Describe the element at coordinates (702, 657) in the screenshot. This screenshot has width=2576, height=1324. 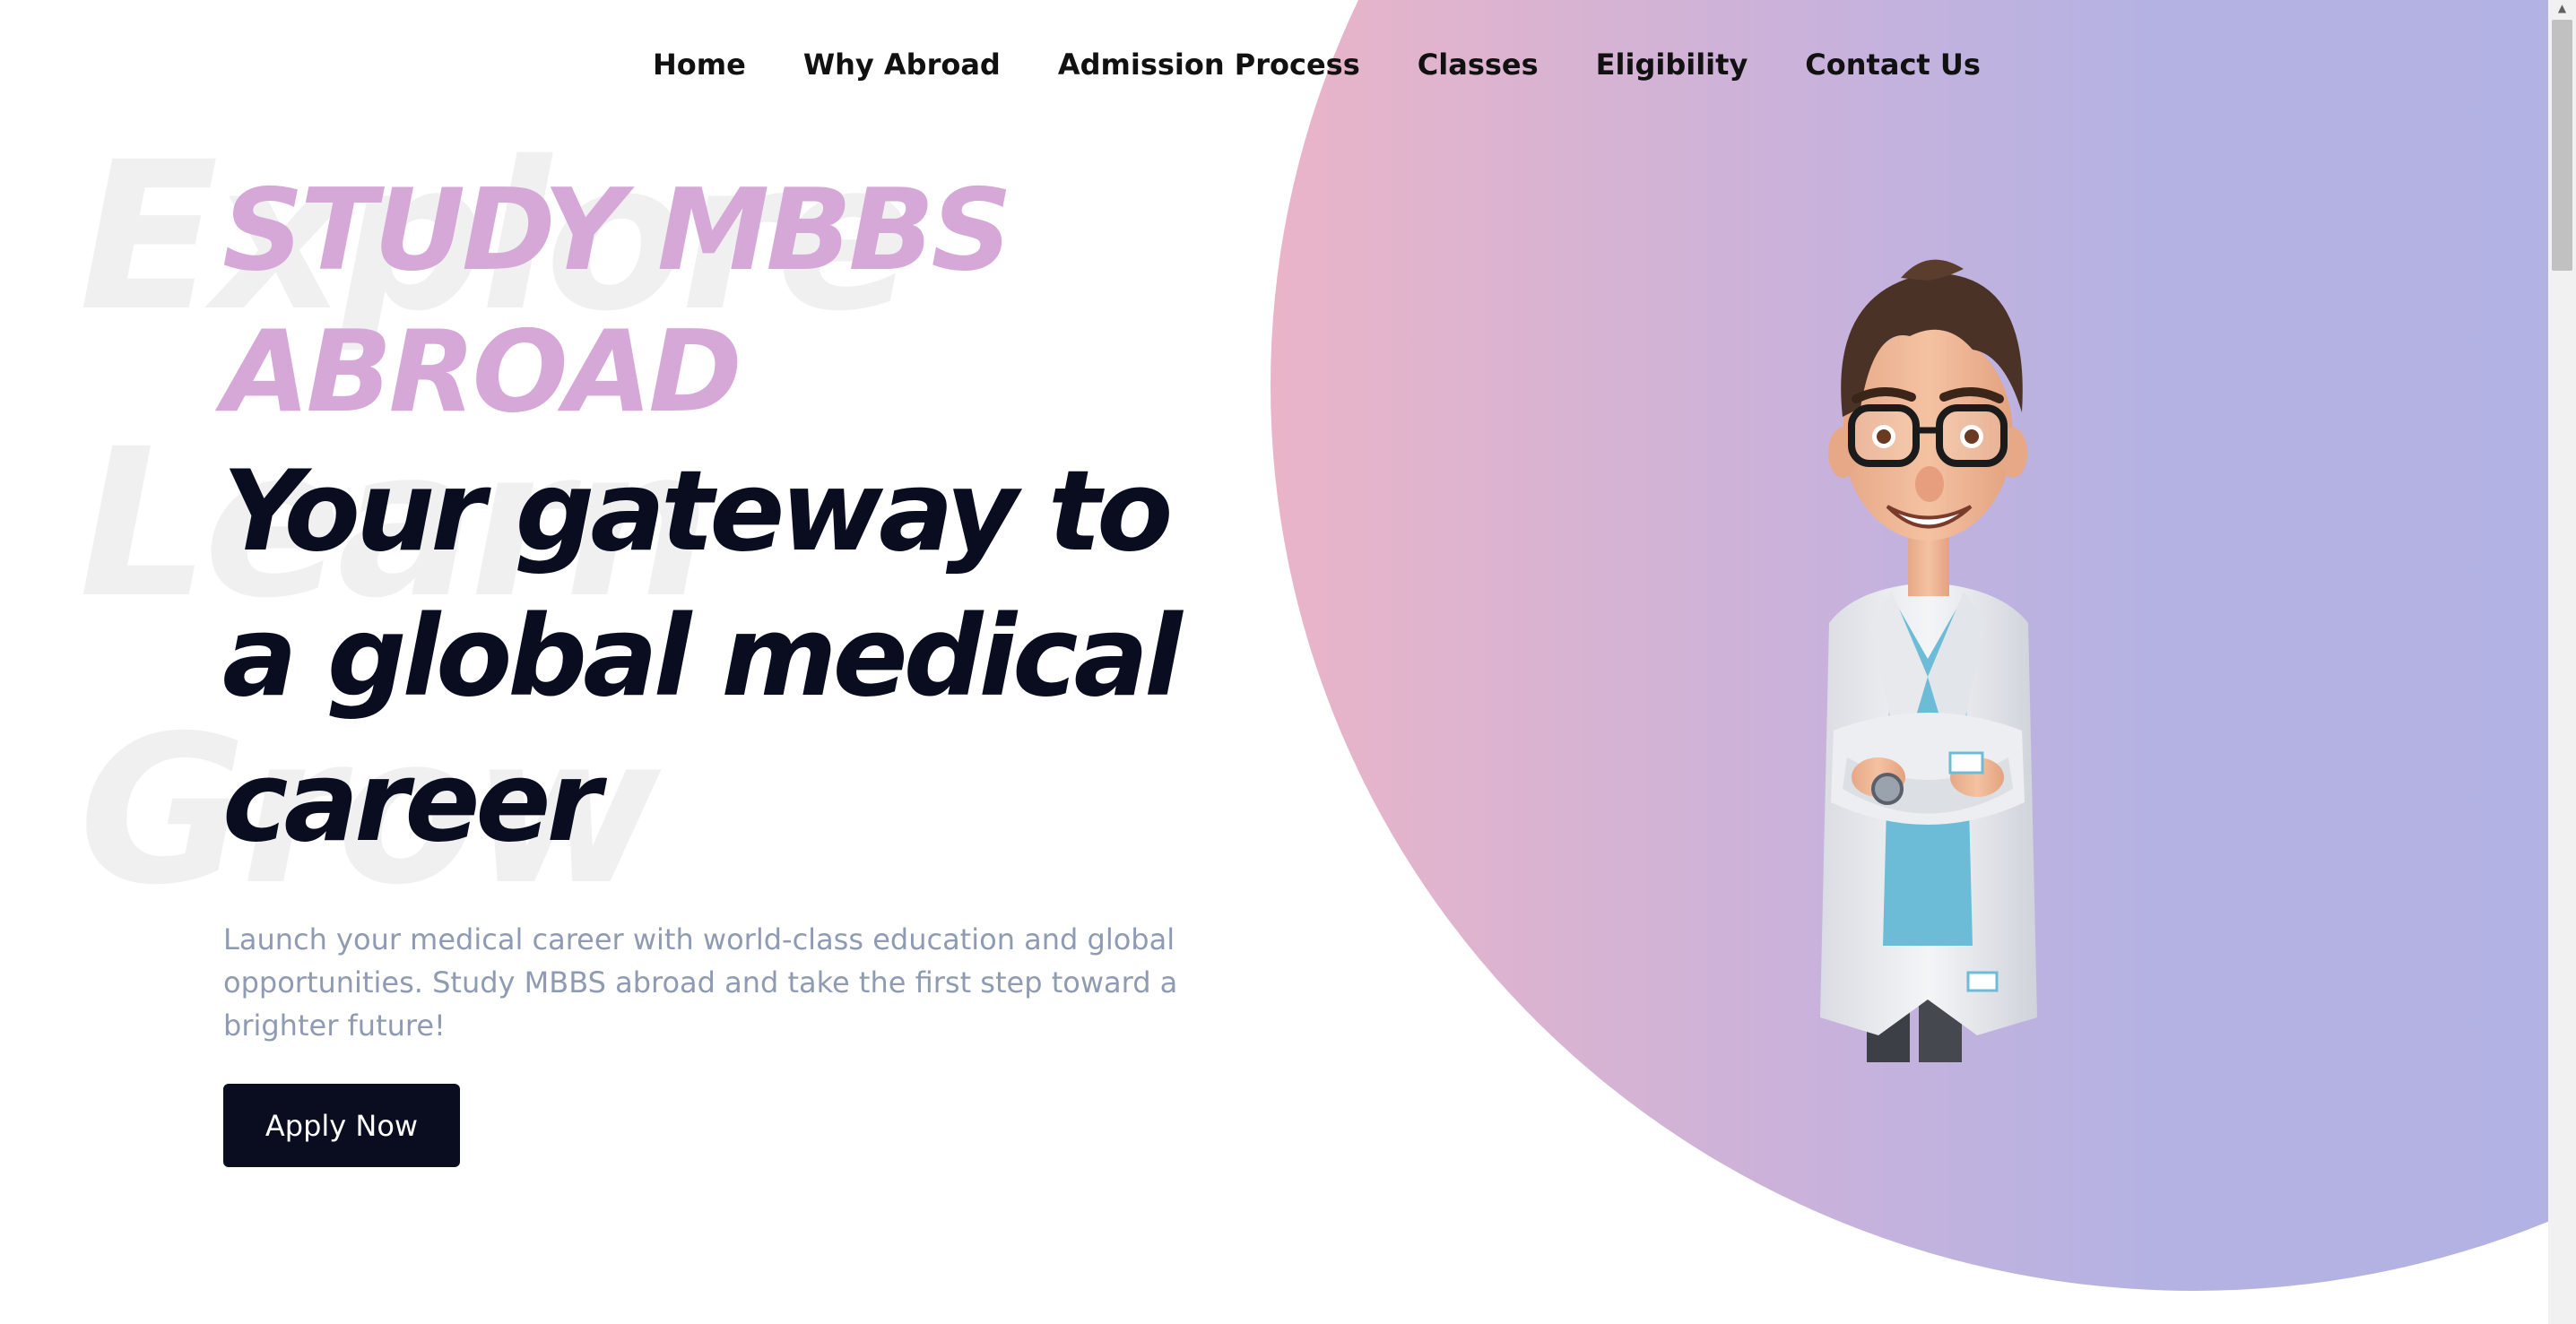
I see `hero-headline-line2: a global medical` at that location.